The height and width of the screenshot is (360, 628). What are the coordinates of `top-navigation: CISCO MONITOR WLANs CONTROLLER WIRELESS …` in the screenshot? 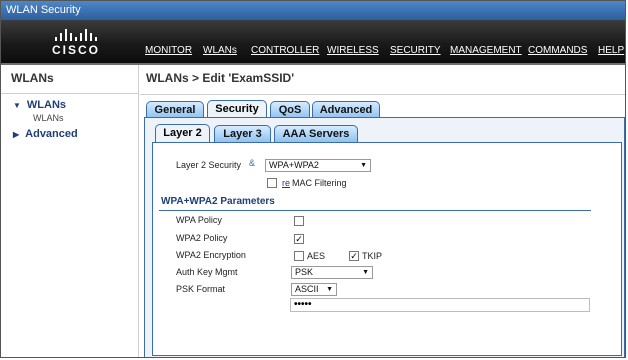 It's located at (313, 42).